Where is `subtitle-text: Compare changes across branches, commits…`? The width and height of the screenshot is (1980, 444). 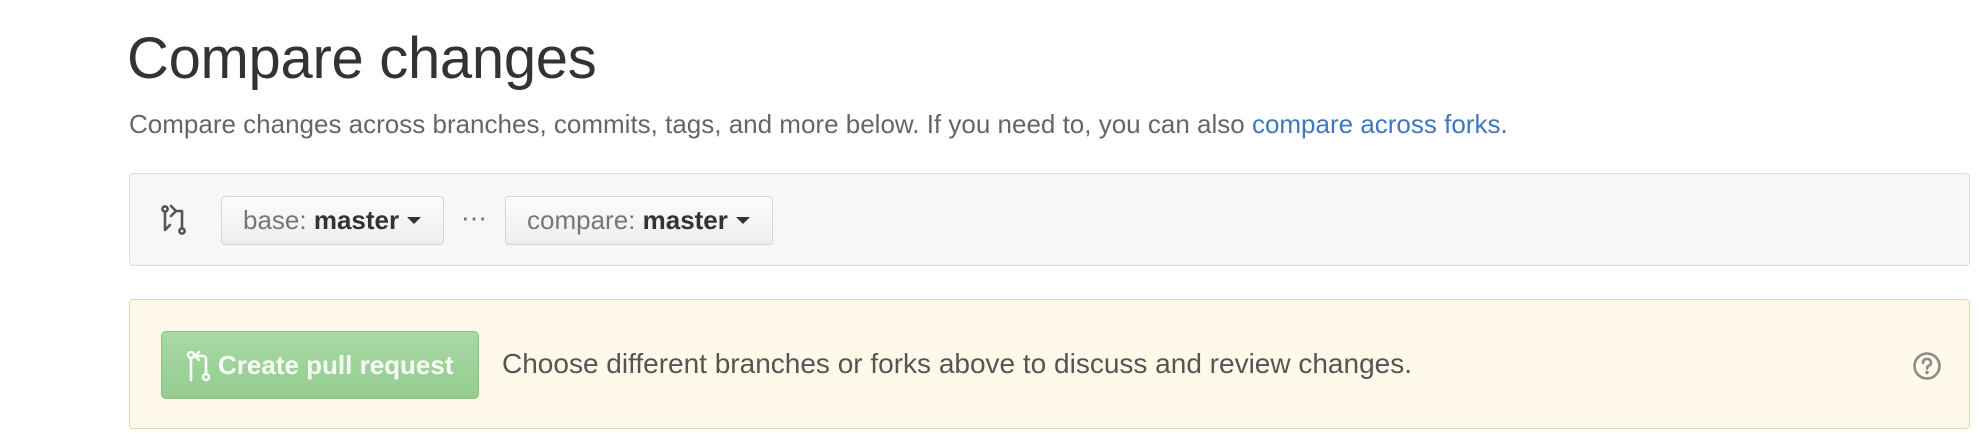
subtitle-text: Compare changes across branches, commits… is located at coordinates (690, 124).